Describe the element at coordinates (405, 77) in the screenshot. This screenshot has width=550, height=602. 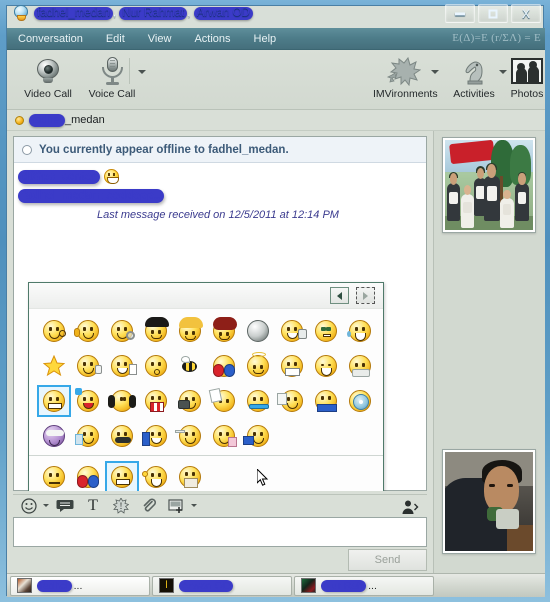
I see `imvironments-button: IMVironments` at that location.